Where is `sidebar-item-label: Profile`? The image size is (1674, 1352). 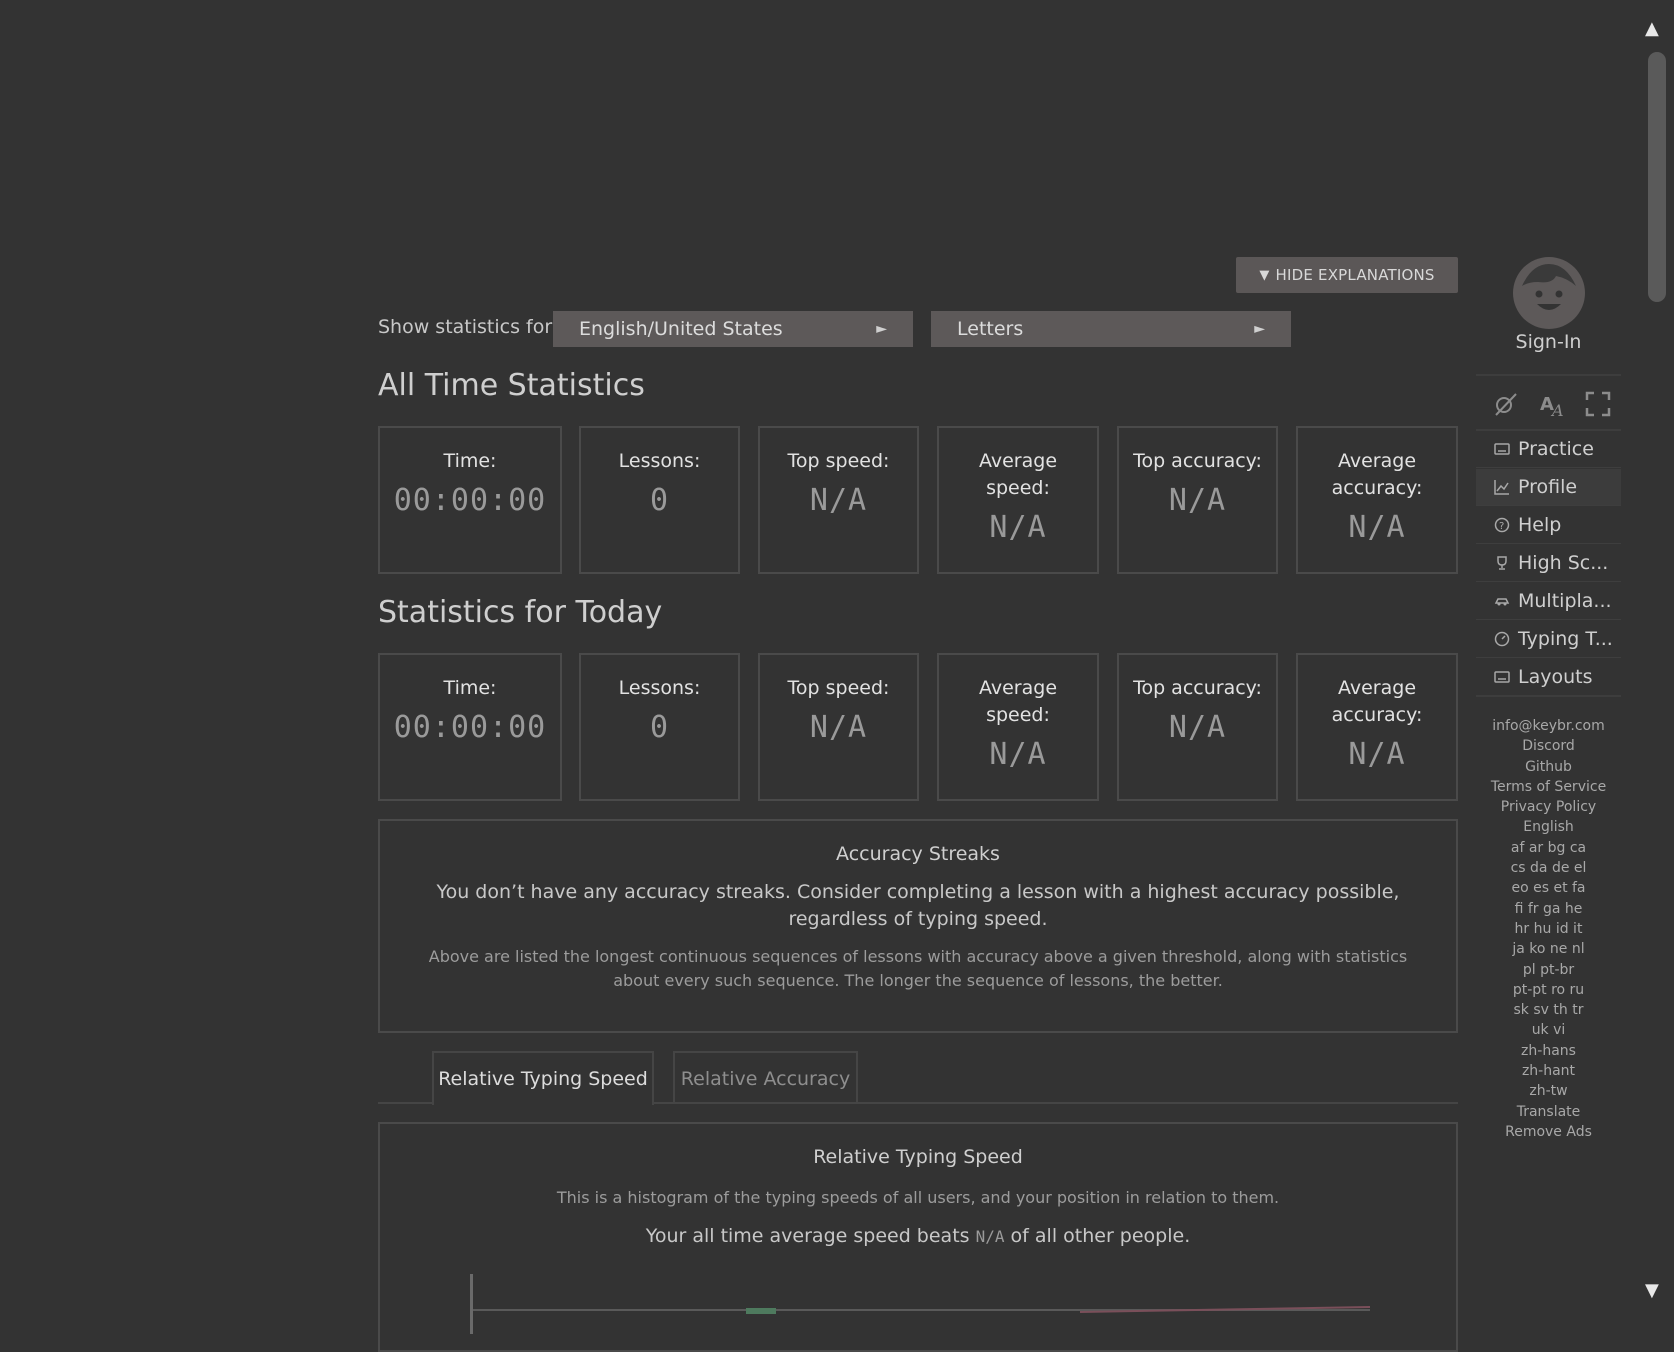
sidebar-item-label: Profile is located at coordinates (1548, 487).